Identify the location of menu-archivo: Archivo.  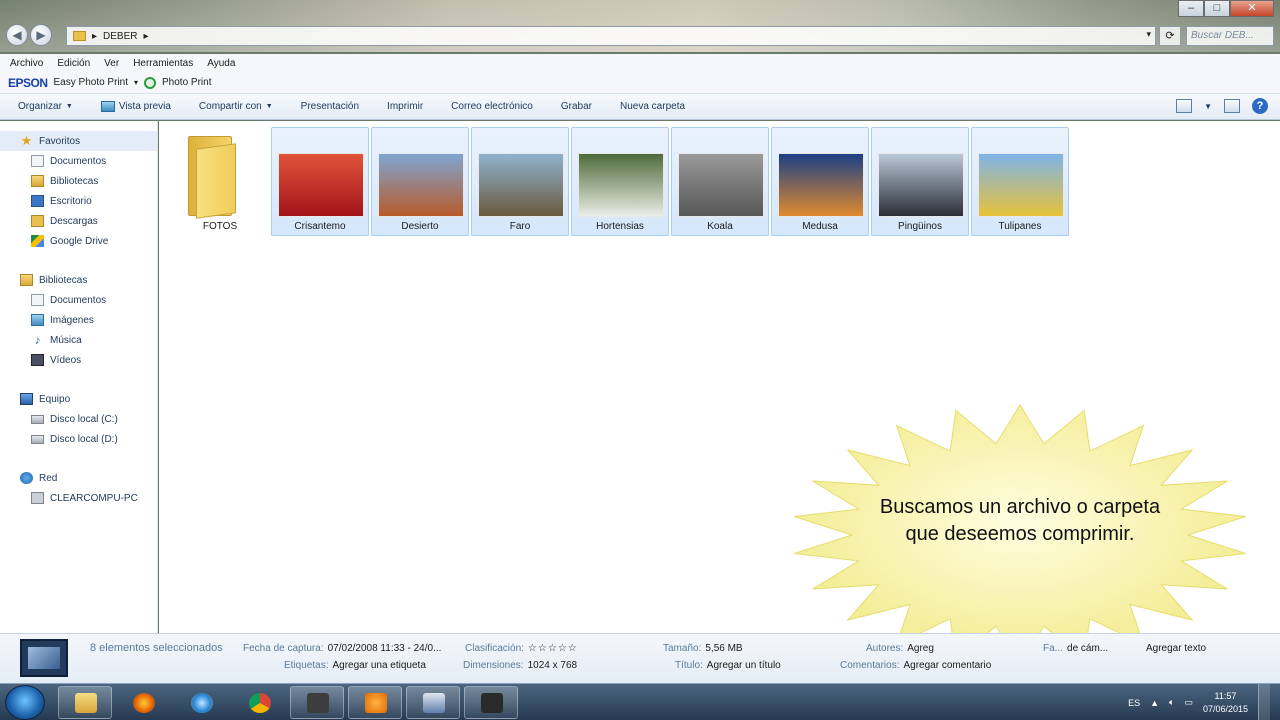
(26, 63).